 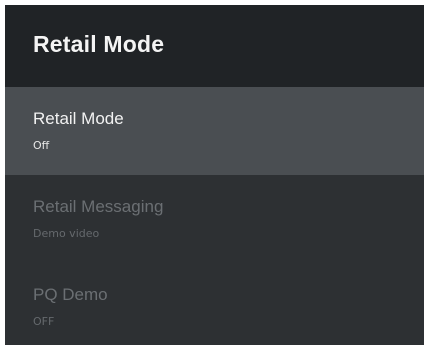 What do you see at coordinates (70, 294) in the screenshot?
I see `menu-item-label: PQ Demo` at bounding box center [70, 294].